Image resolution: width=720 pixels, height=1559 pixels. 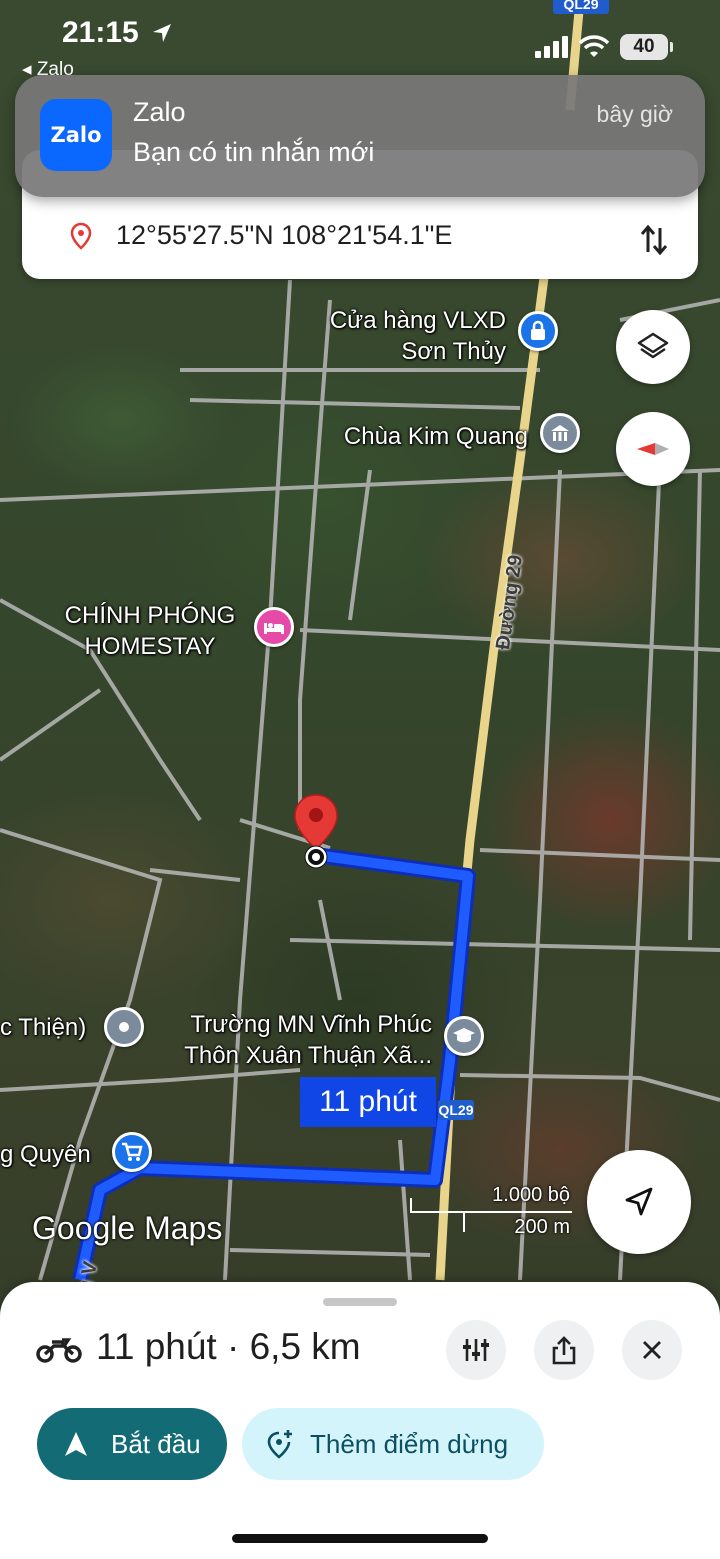 I want to click on destination-text: 12°55'27.5"N 108°21'54.1"E, so click(x=284, y=235).